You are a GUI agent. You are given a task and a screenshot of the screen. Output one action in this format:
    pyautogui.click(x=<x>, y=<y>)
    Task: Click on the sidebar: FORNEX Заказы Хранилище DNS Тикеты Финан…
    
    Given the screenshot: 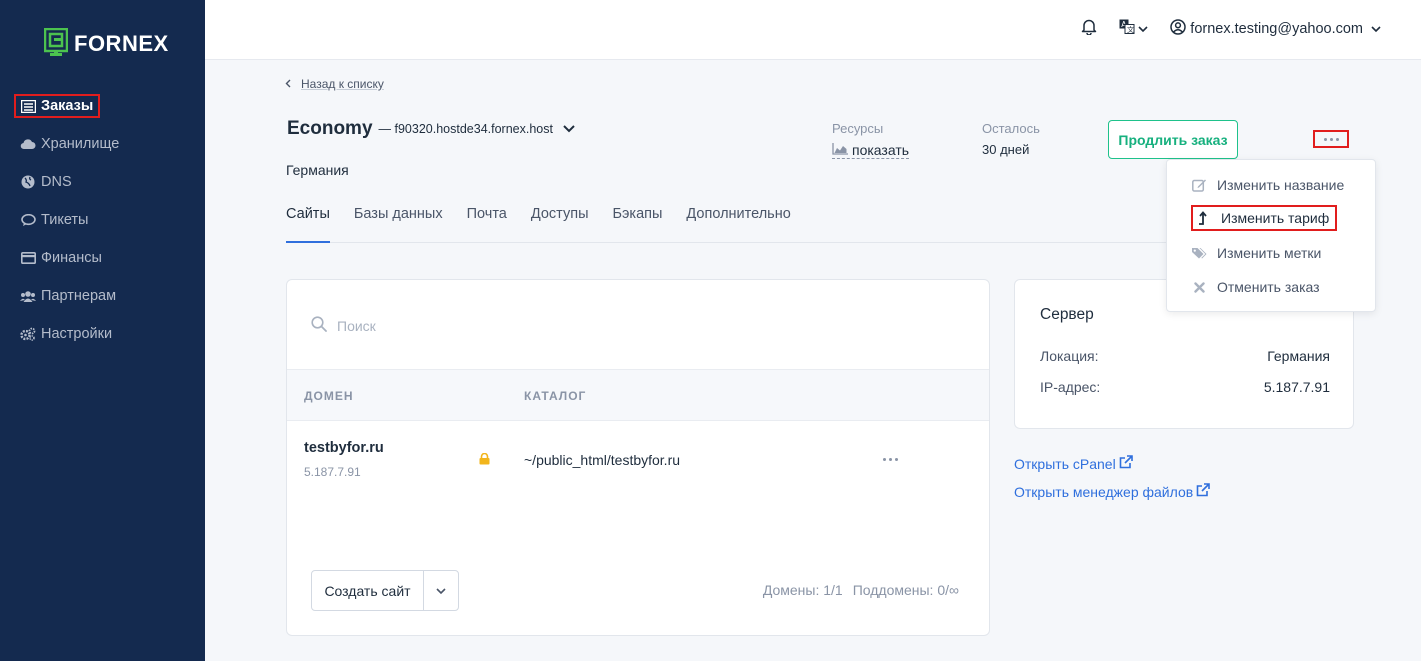 What is the action you would take?
    pyautogui.click(x=102, y=330)
    